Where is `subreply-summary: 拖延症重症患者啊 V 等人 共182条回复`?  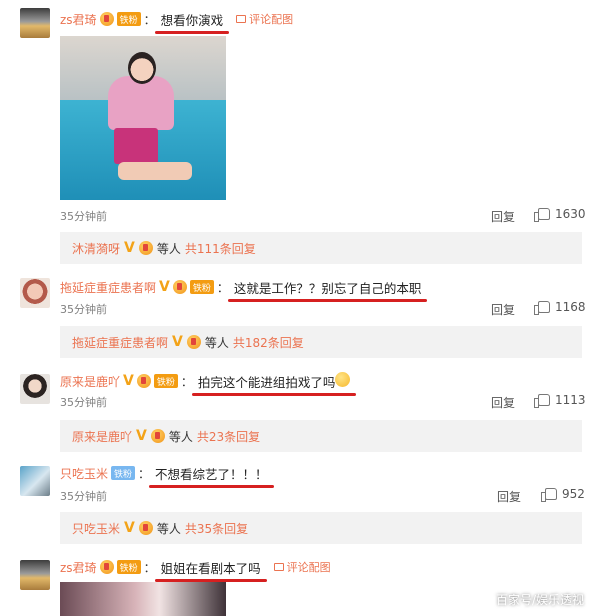
subreply-summary: 拖延症重症患者啊 V 等人 共182条回复 is located at coordinates (321, 342).